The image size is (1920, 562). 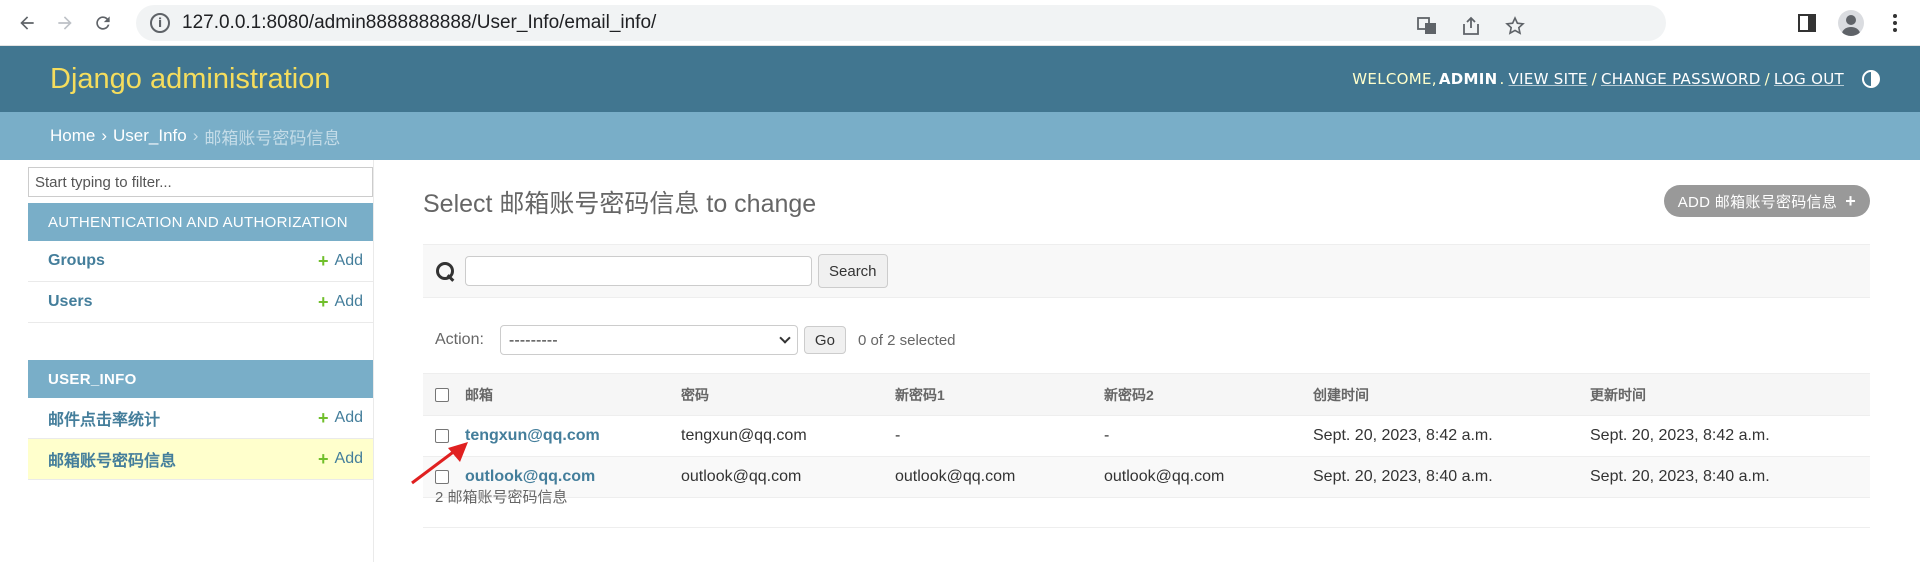 I want to click on username: ADMIN, so click(x=1468, y=79).